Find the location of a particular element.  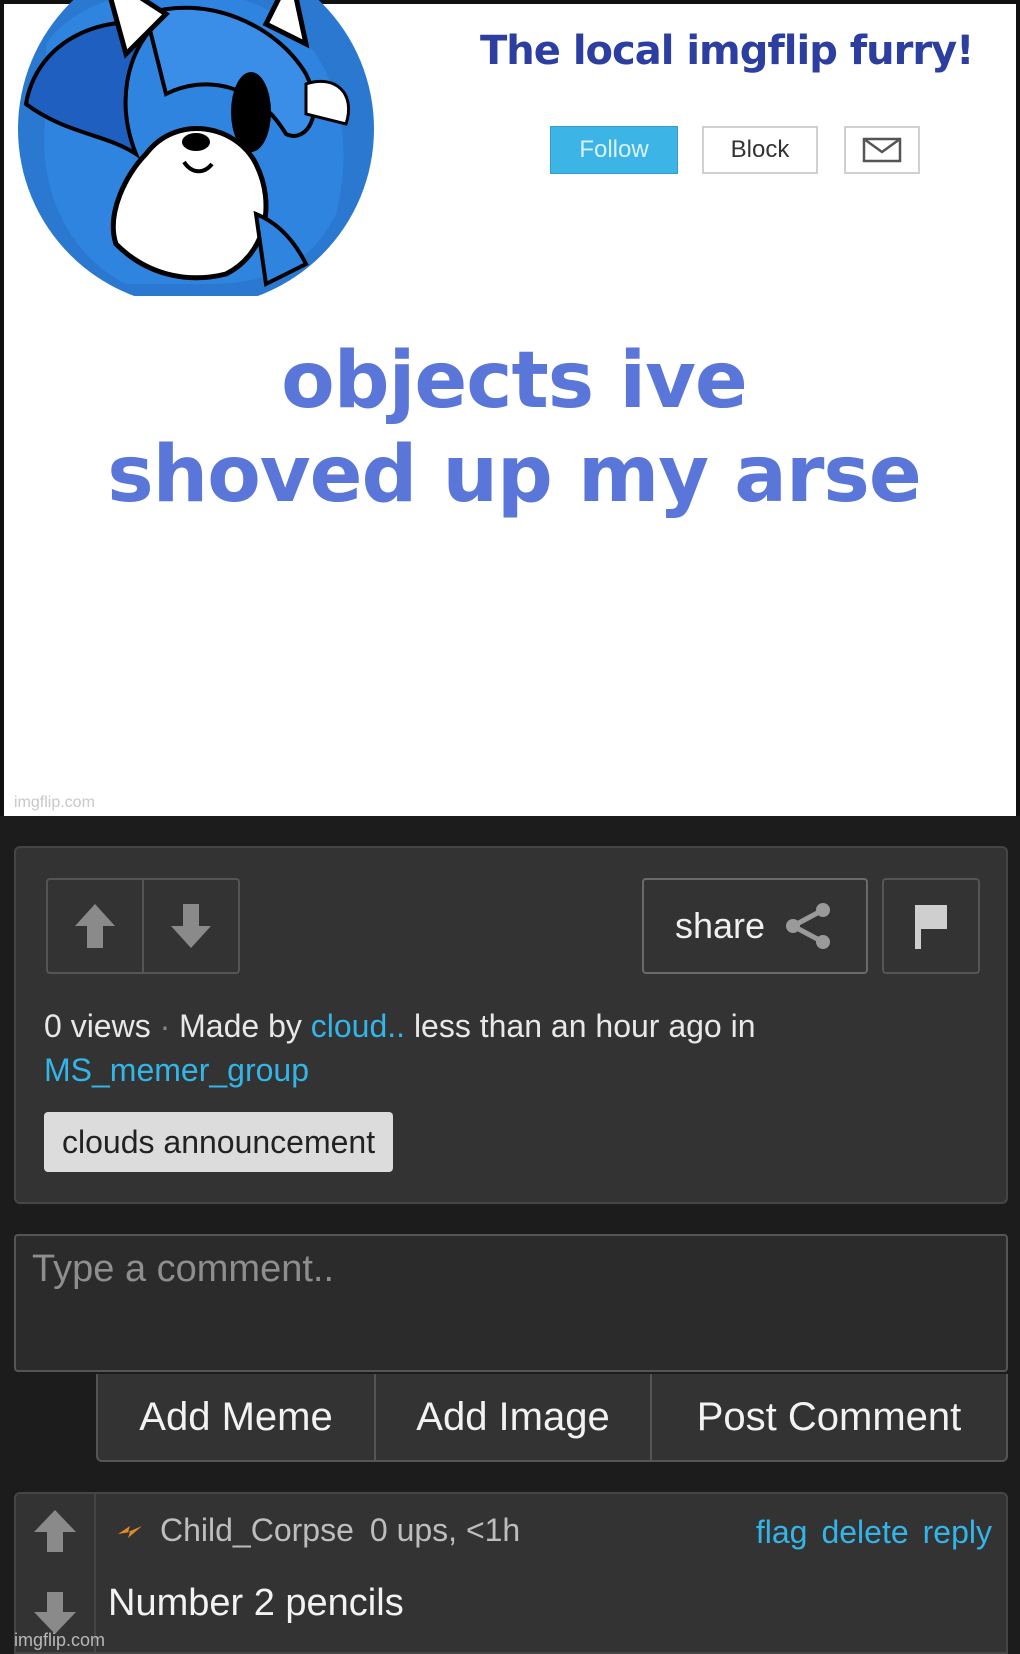

arrow-down-icon is located at coordinates (191, 926).